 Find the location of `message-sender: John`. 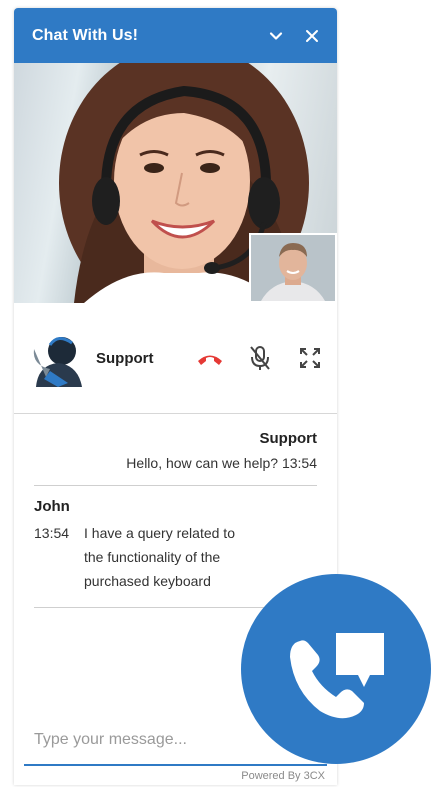

message-sender: John is located at coordinates (52, 506).